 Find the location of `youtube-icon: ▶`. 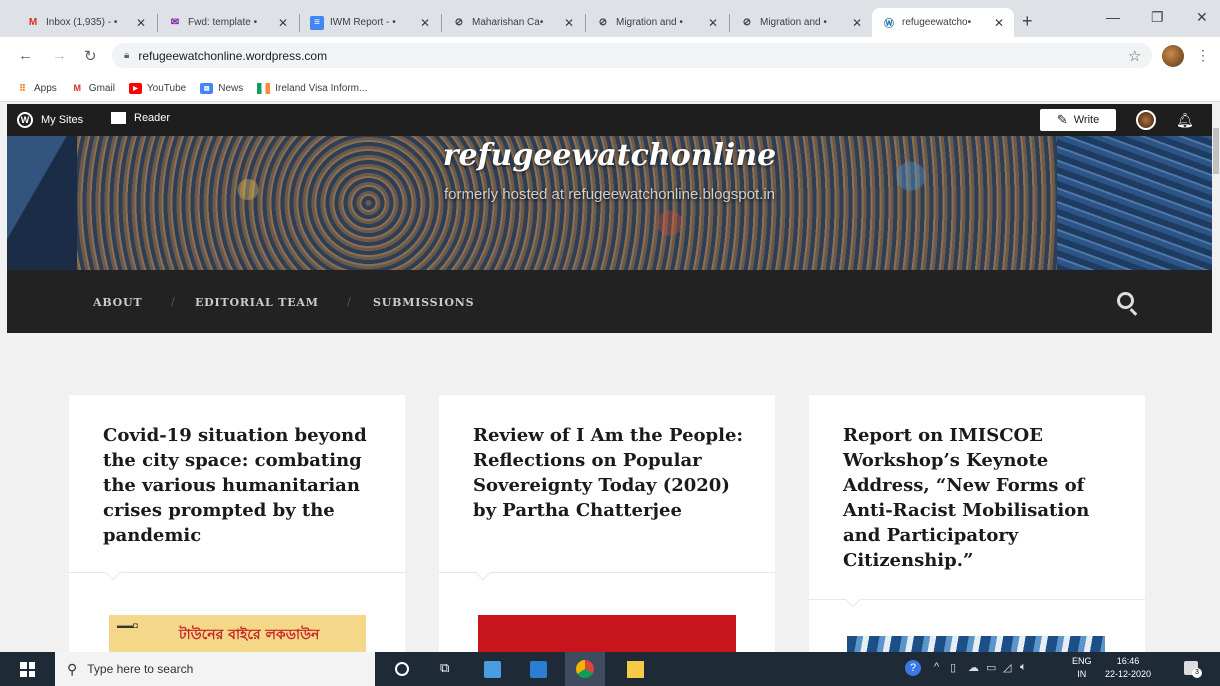

youtube-icon: ▶ is located at coordinates (135, 88).